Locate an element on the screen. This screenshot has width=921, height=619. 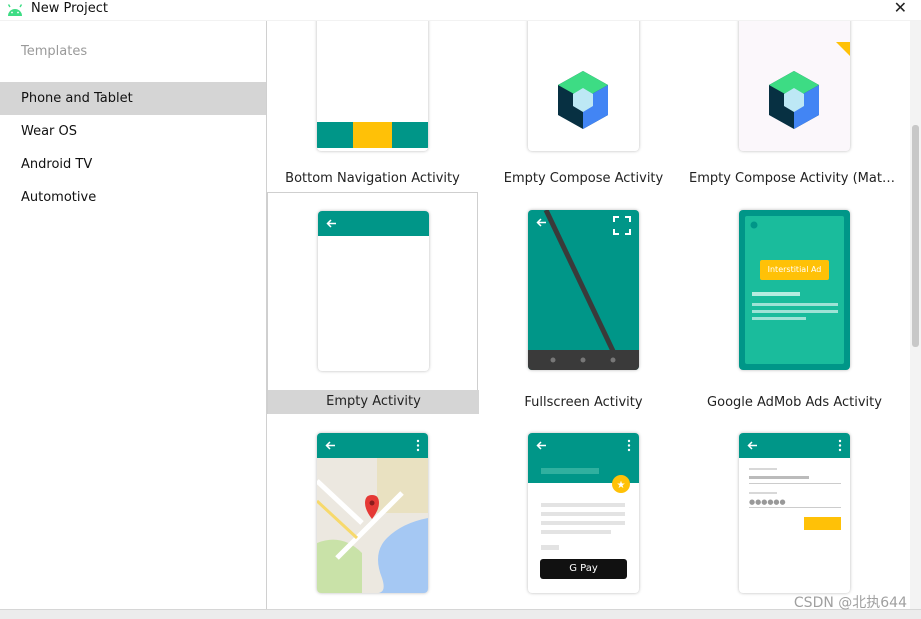
scrollbar-thumb is located at coordinates (915, 236).